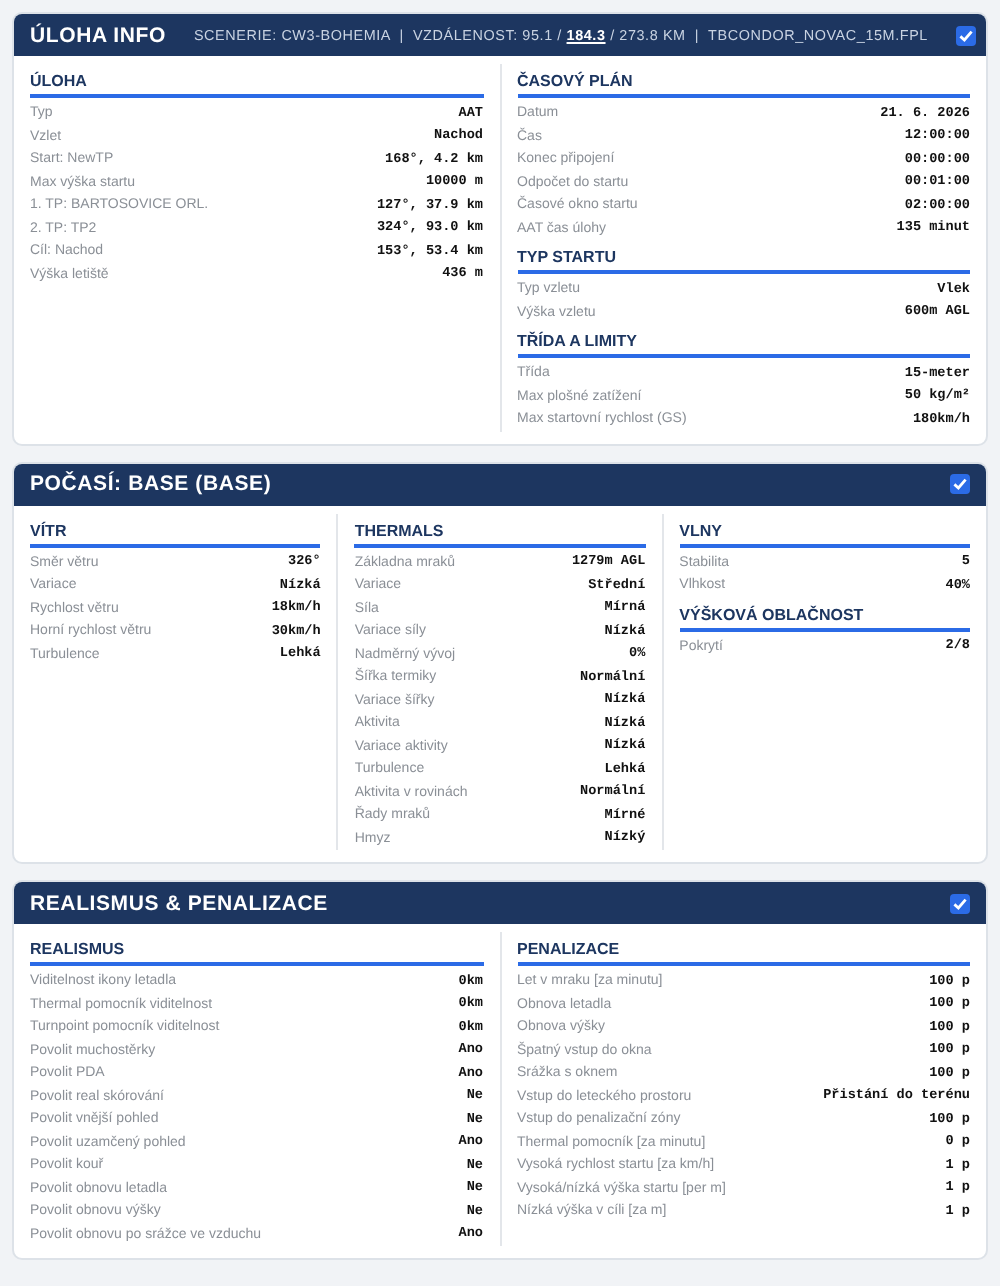 The height and width of the screenshot is (1286, 1000). I want to click on panel-title: POČASÍ: BASE (BASE), so click(151, 484).